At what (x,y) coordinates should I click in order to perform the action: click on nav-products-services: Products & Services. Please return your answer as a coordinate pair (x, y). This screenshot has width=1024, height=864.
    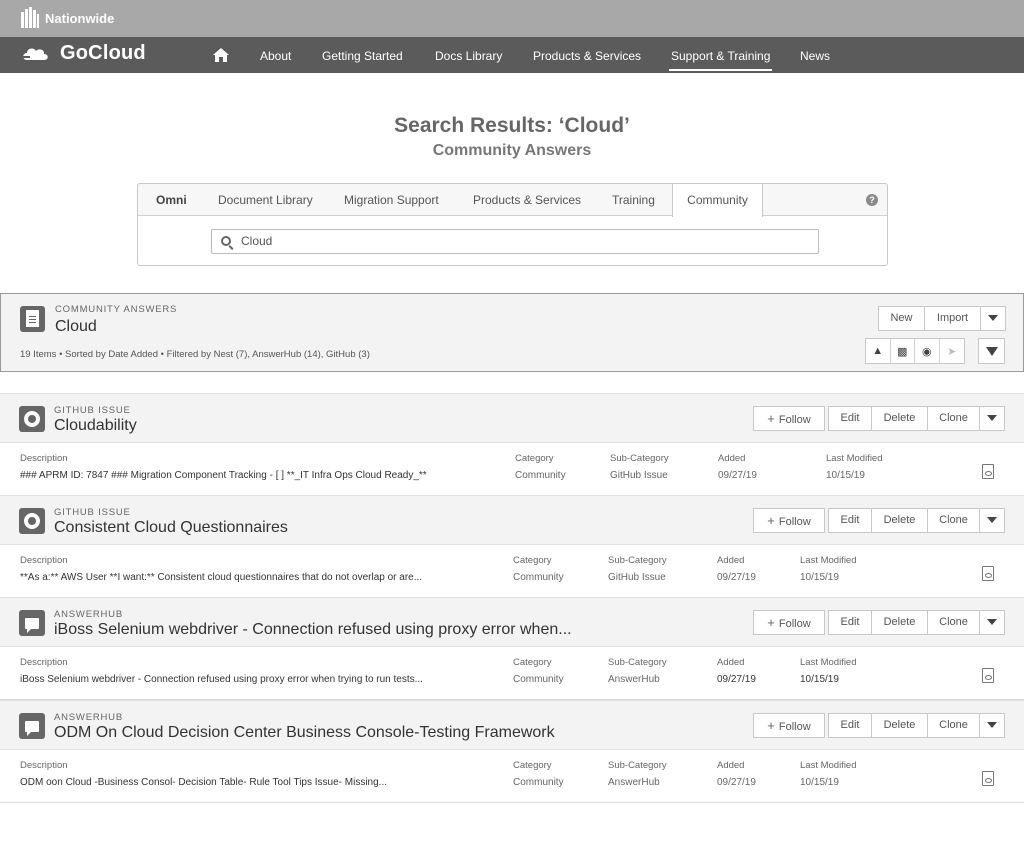
    Looking at the image, I should click on (587, 55).